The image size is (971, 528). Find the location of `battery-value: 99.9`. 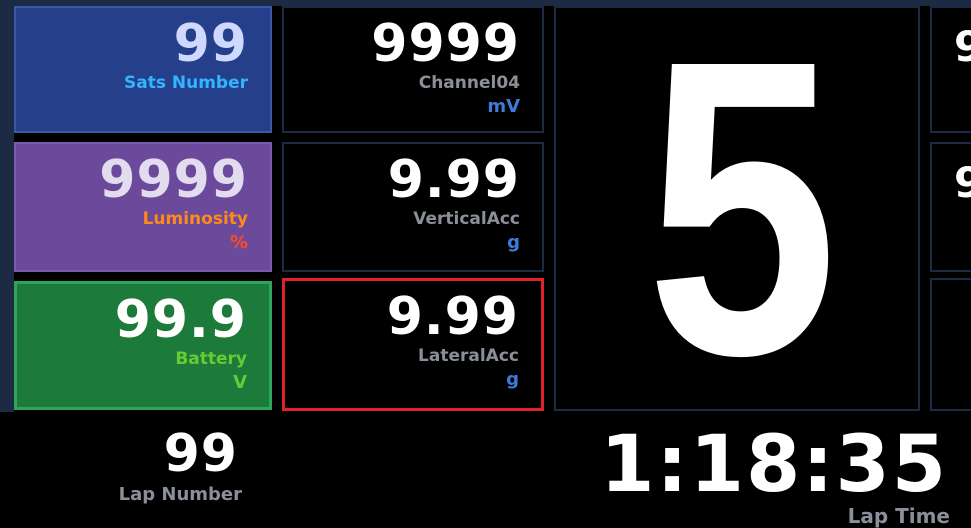

battery-value: 99.9 is located at coordinates (180, 320).